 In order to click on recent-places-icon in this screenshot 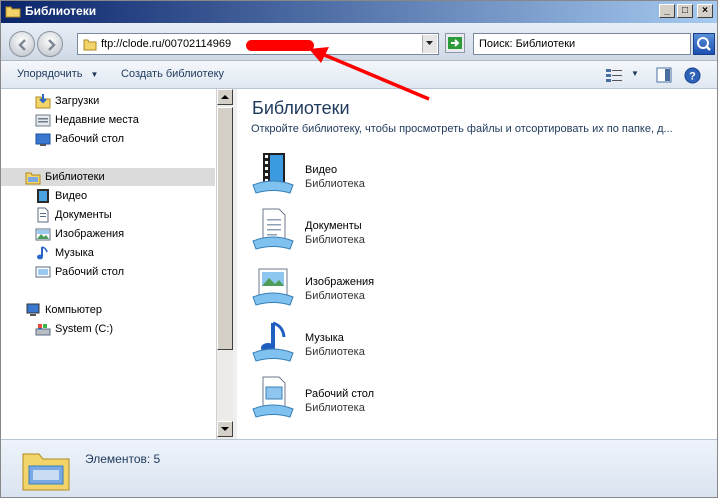, I will do `click(43, 120)`.